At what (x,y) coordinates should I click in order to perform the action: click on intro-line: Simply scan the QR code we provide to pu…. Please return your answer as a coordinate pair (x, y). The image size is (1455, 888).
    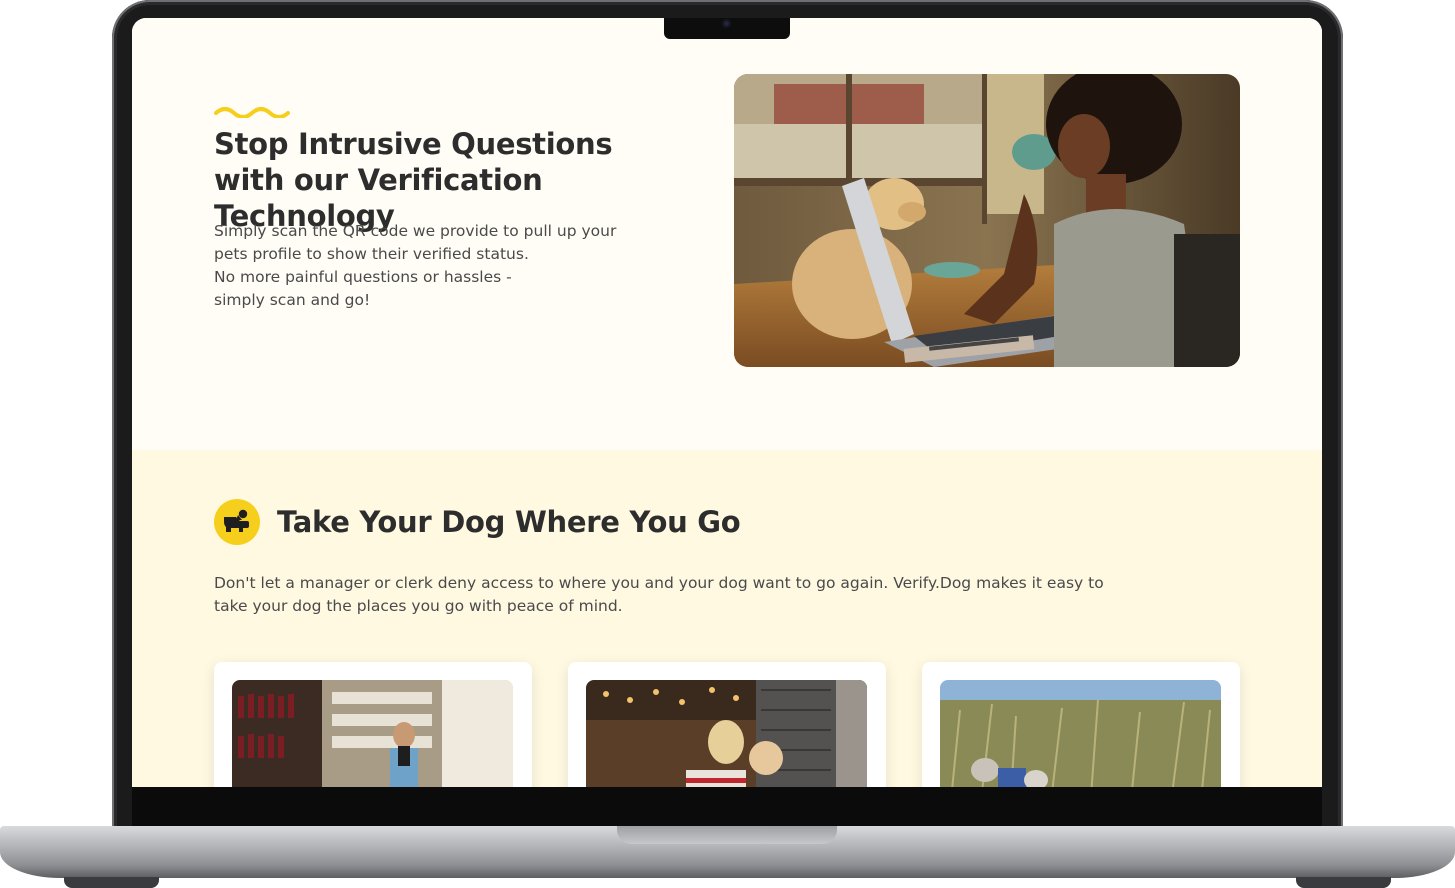
    Looking at the image, I should click on (415, 231).